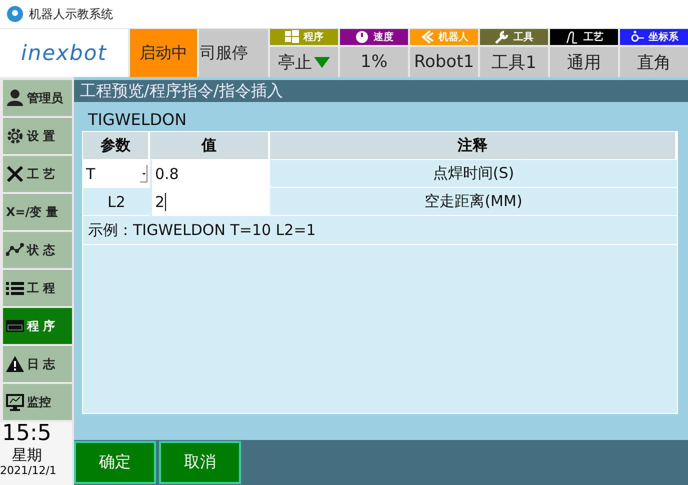  What do you see at coordinates (514, 62) in the screenshot?
I see `status-value: 工具1` at bounding box center [514, 62].